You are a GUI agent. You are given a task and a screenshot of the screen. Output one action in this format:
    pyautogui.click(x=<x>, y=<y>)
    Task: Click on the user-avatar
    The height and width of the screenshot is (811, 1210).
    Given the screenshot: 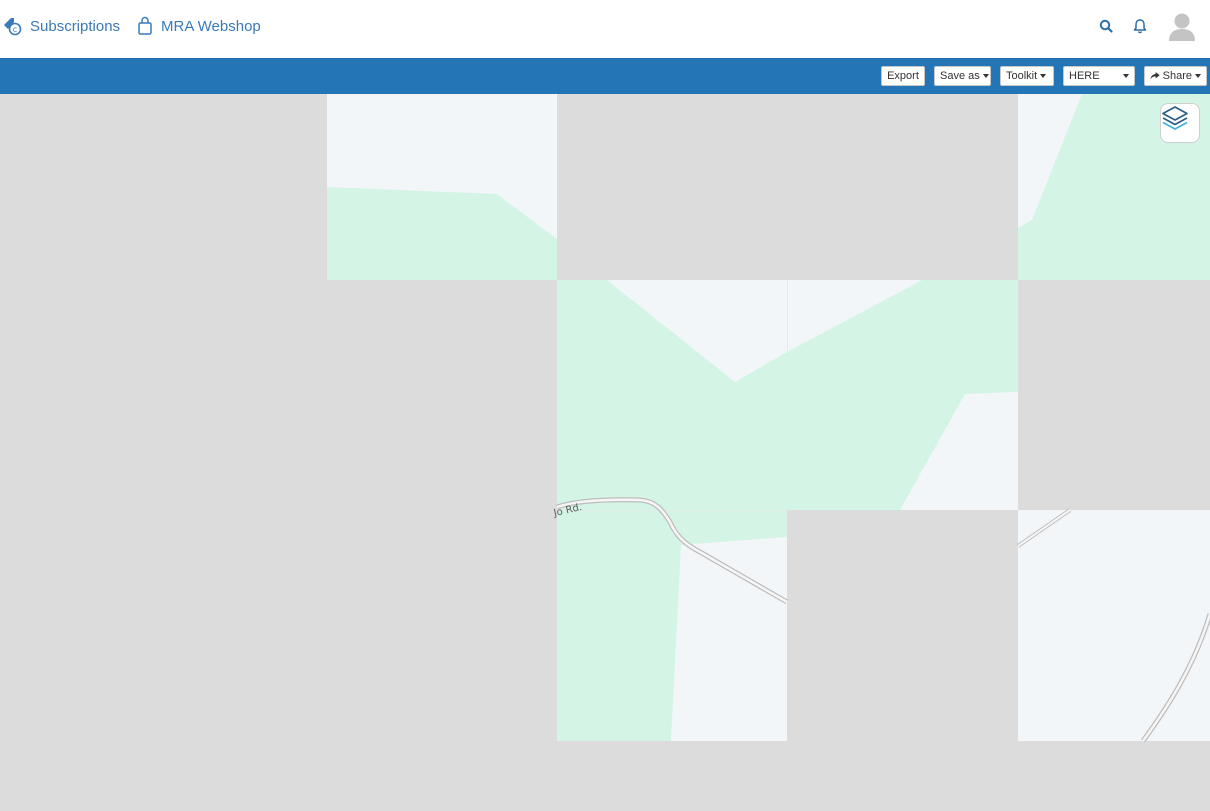 What is the action you would take?
    pyautogui.click(x=1182, y=26)
    